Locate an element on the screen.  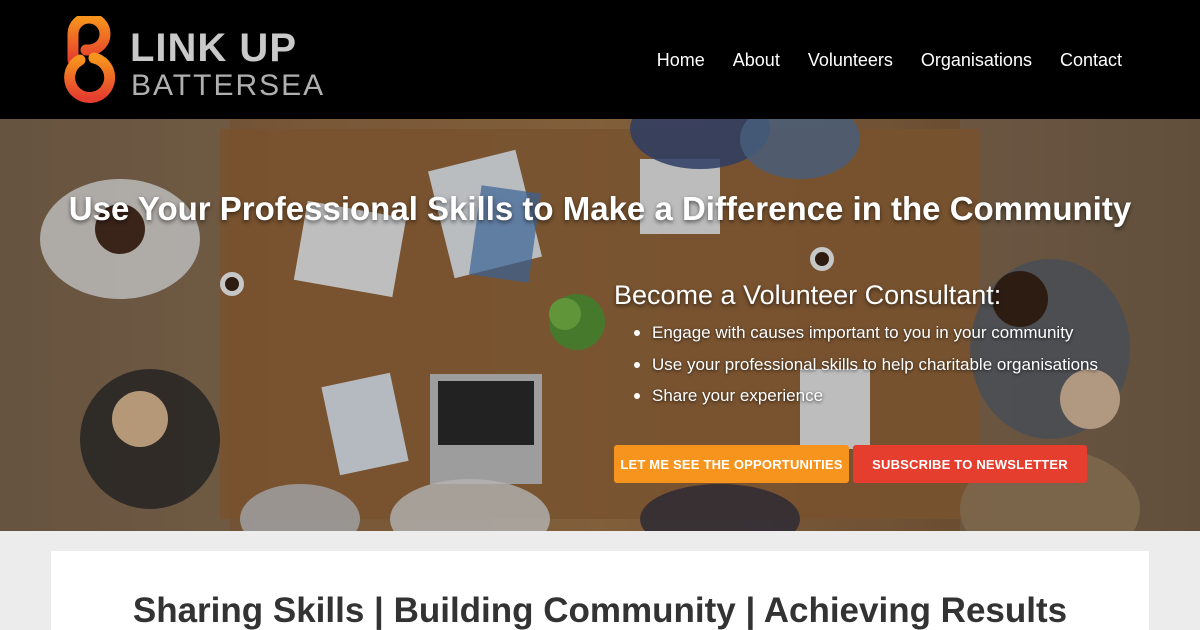
b-link-logo-icon is located at coordinates (90, 59).